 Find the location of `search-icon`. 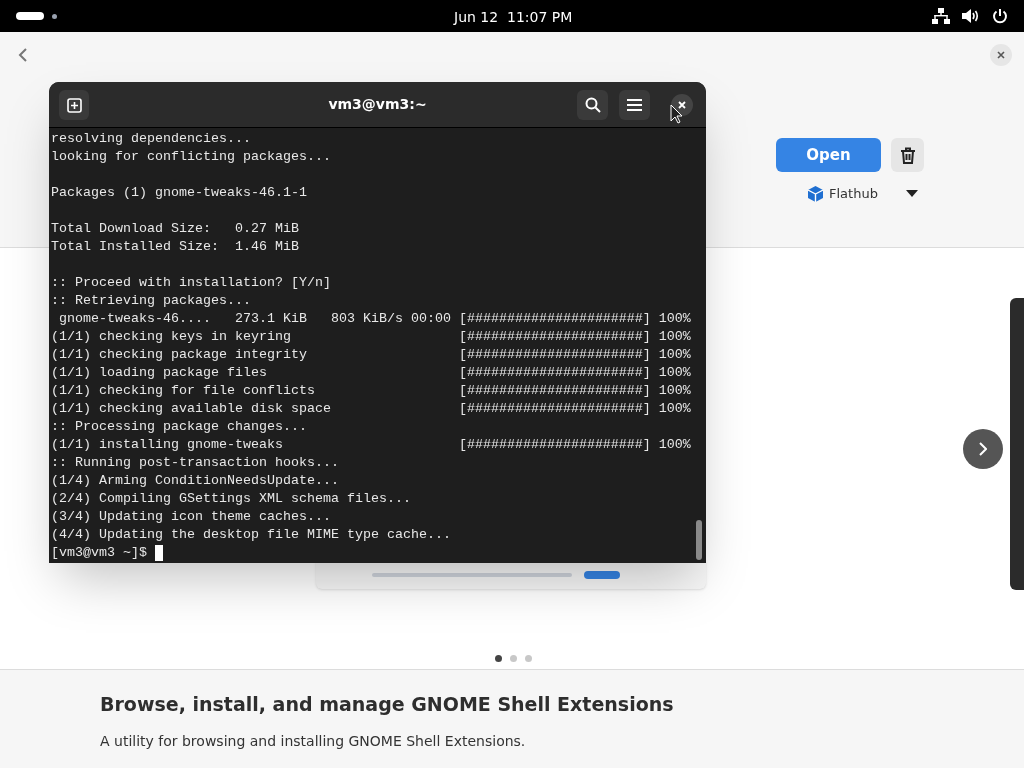

search-icon is located at coordinates (592, 105).